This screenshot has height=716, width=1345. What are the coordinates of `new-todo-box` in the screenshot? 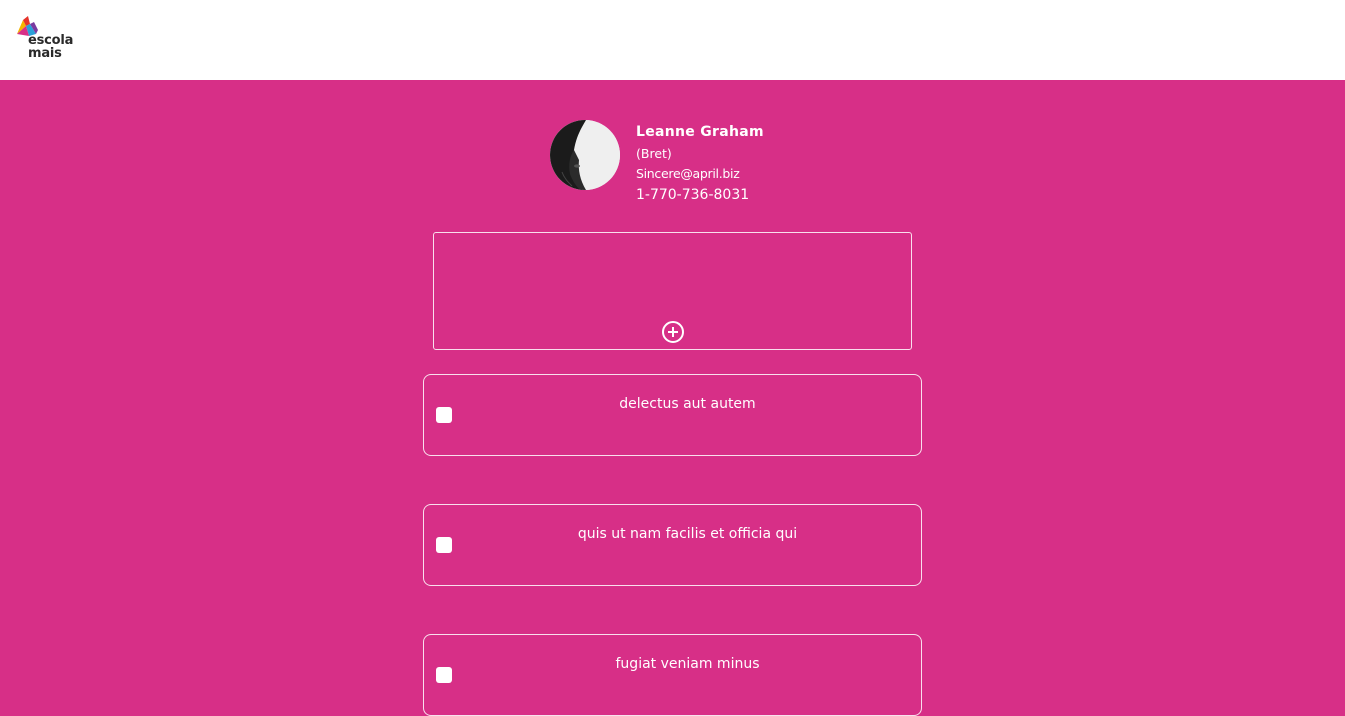 It's located at (672, 291).